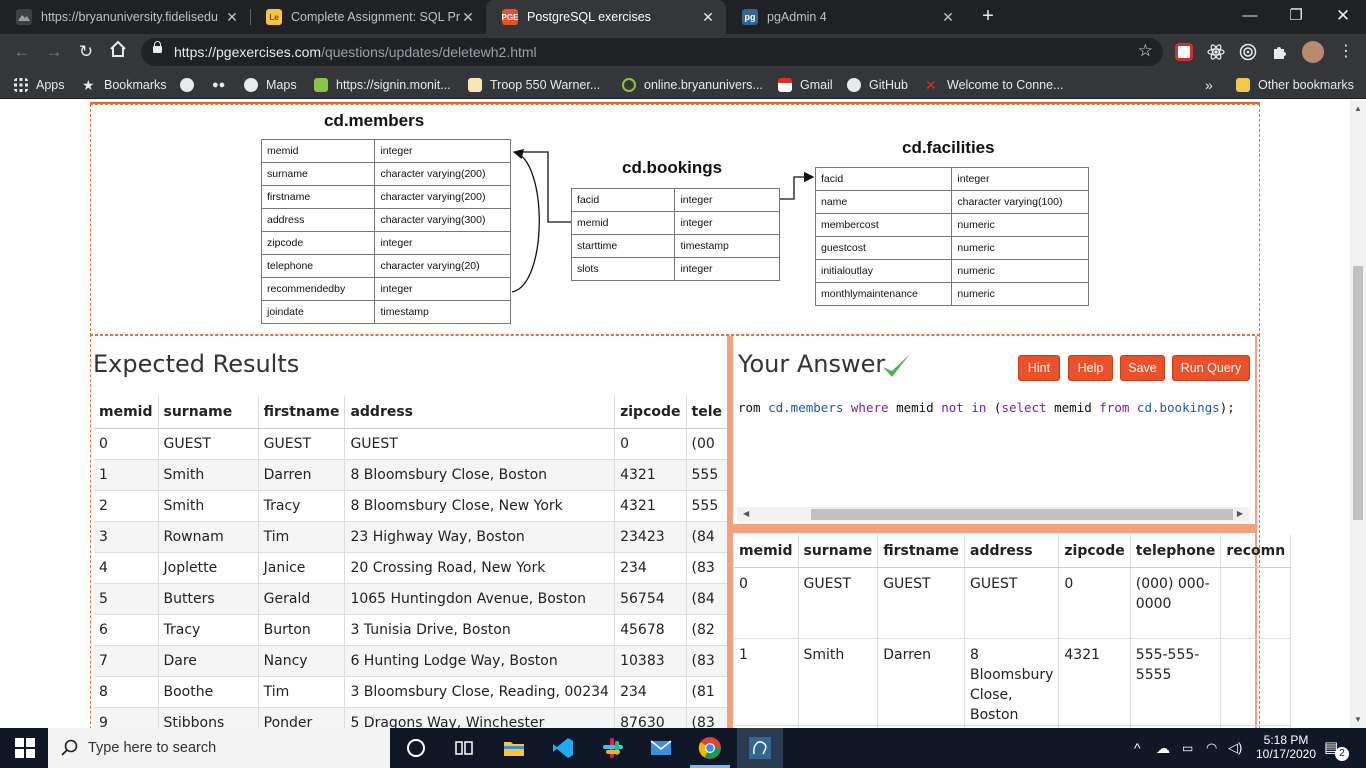 This screenshot has width=1366, height=768. What do you see at coordinates (650, 630) in the screenshot?
I see `table-cell: 45678` at bounding box center [650, 630].